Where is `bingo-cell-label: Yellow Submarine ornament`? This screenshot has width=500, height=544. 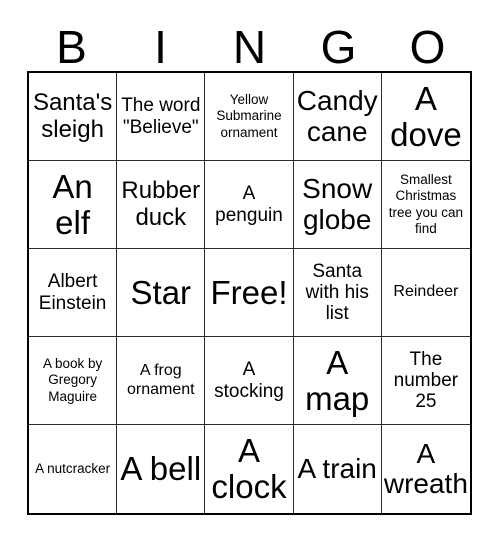
bingo-cell-label: Yellow Submarine ornament is located at coordinates (249, 115).